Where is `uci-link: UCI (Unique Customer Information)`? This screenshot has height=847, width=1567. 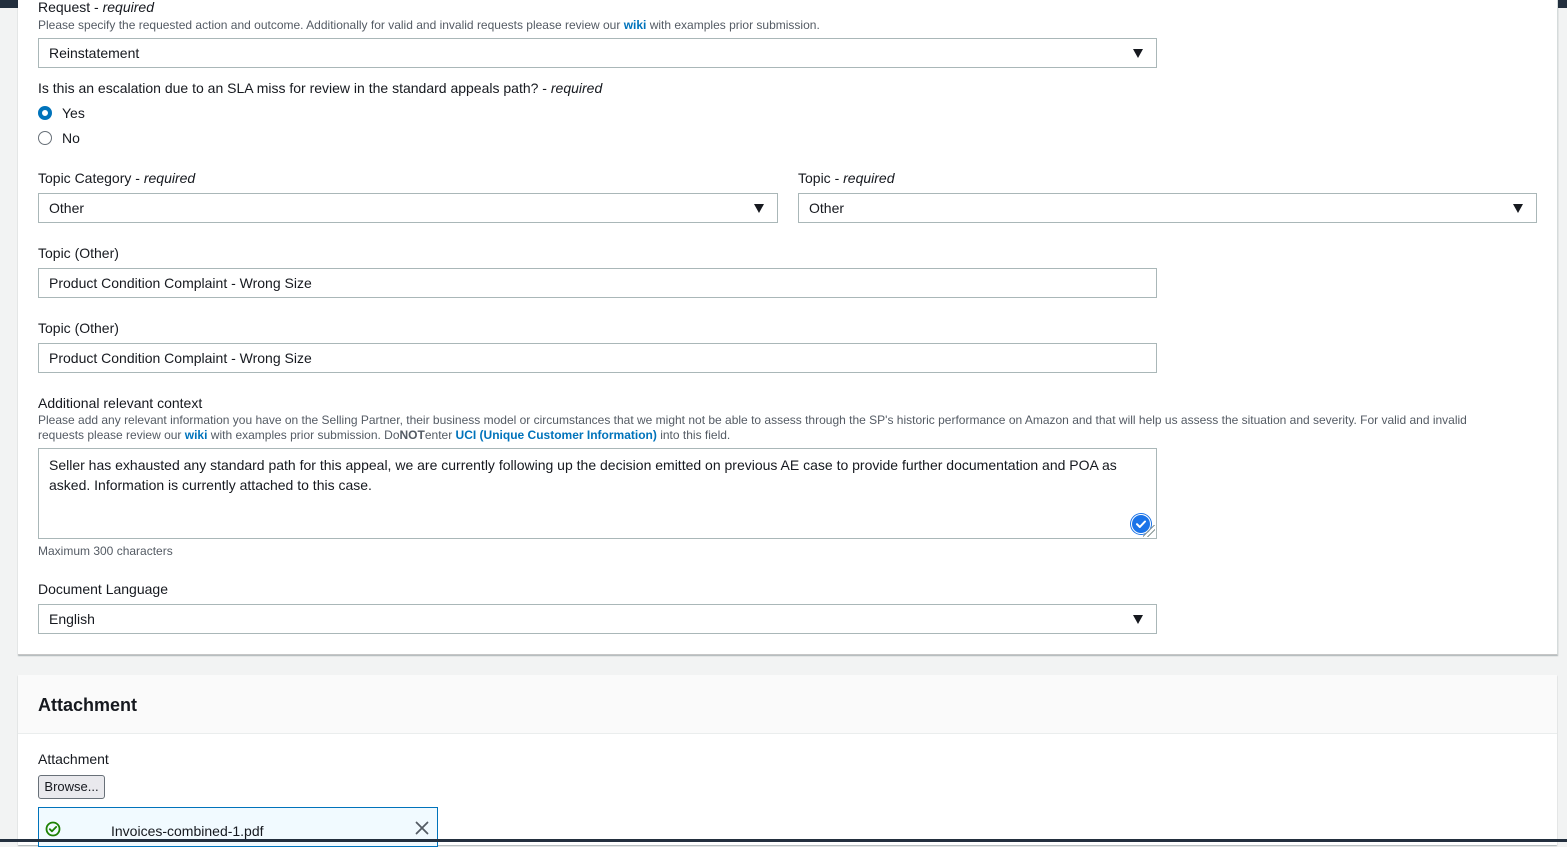
uci-link: UCI (Unique Customer Information) is located at coordinates (556, 435).